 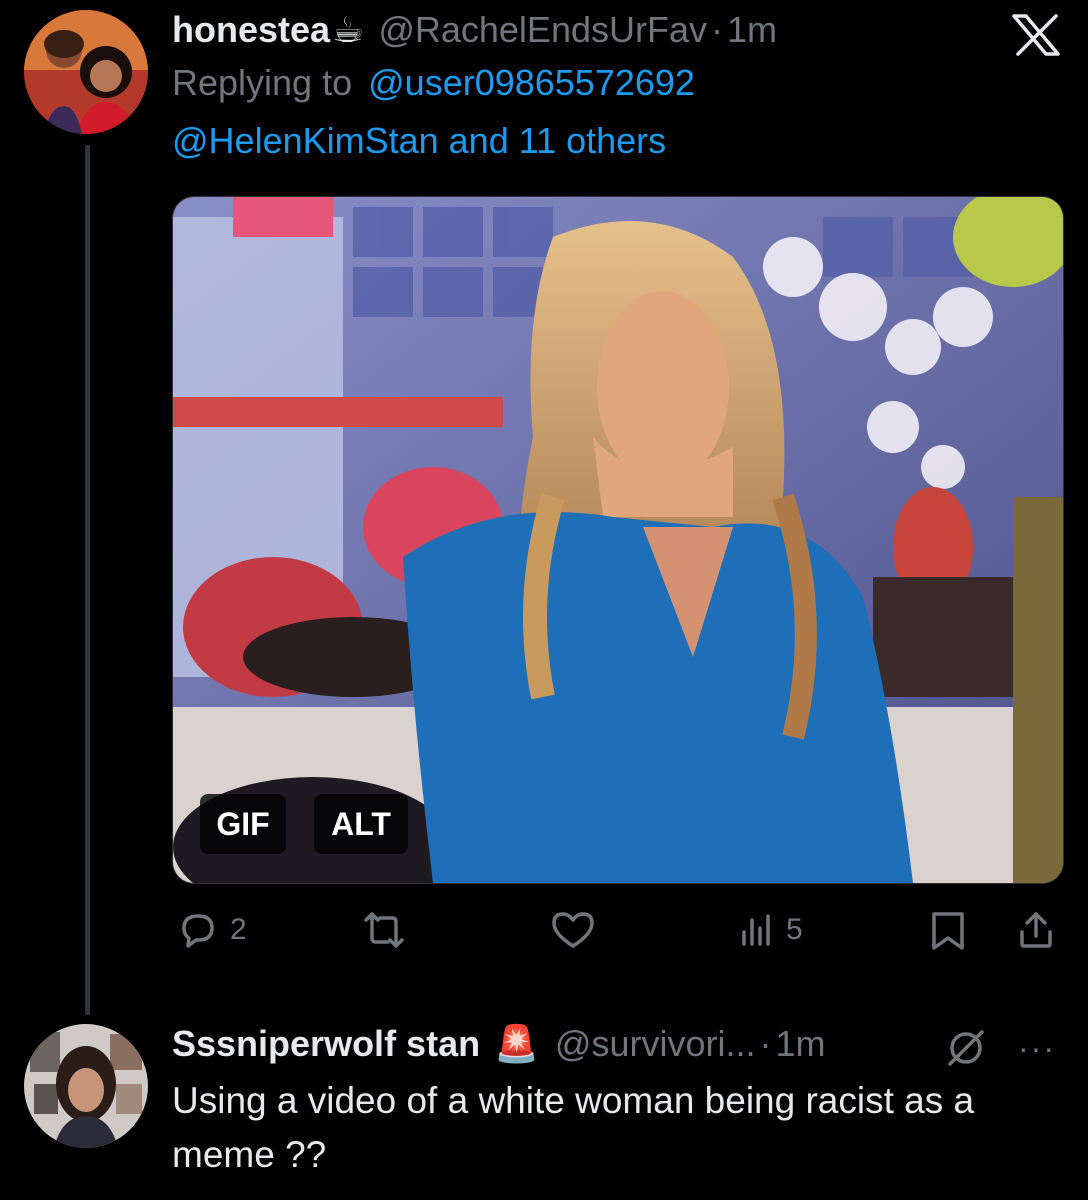 I want to click on avatar-honestea, so click(x=86, y=72).